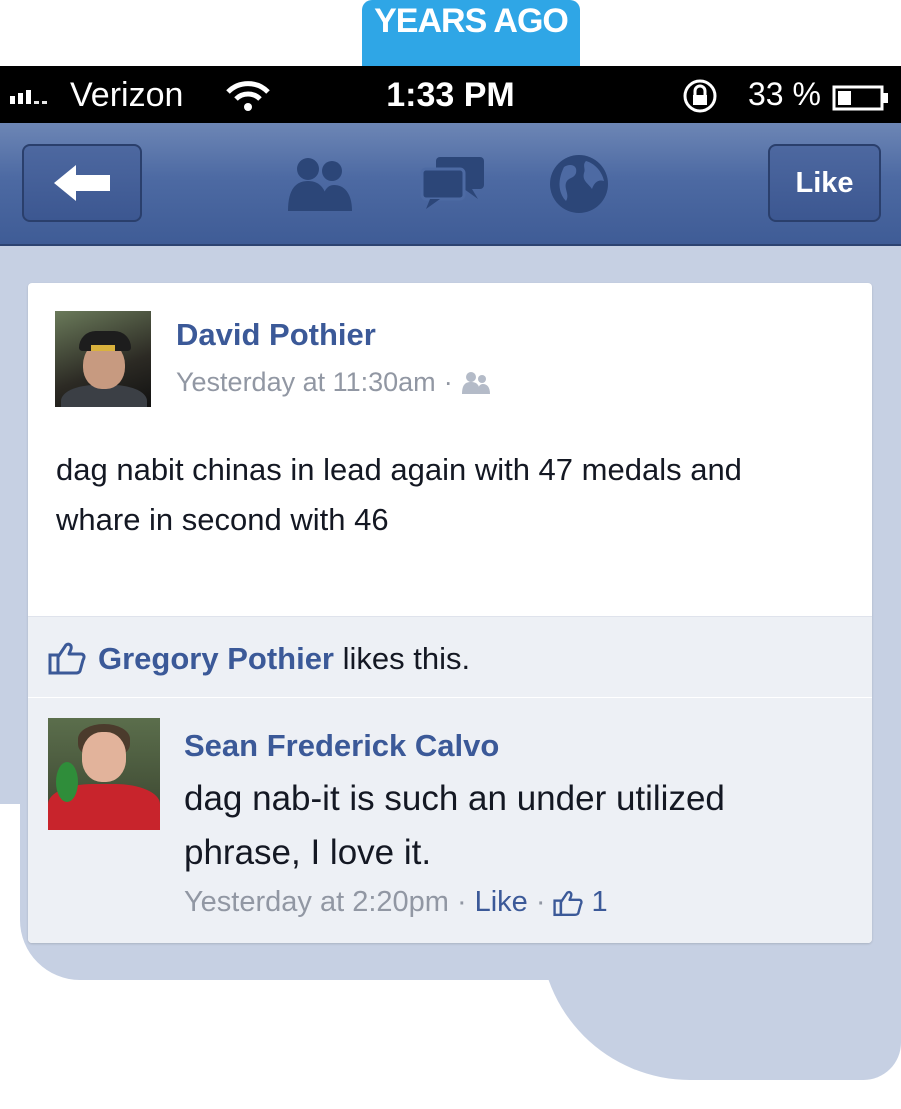 The image size is (901, 1109). I want to click on comment-like-link: Like, so click(501, 902).